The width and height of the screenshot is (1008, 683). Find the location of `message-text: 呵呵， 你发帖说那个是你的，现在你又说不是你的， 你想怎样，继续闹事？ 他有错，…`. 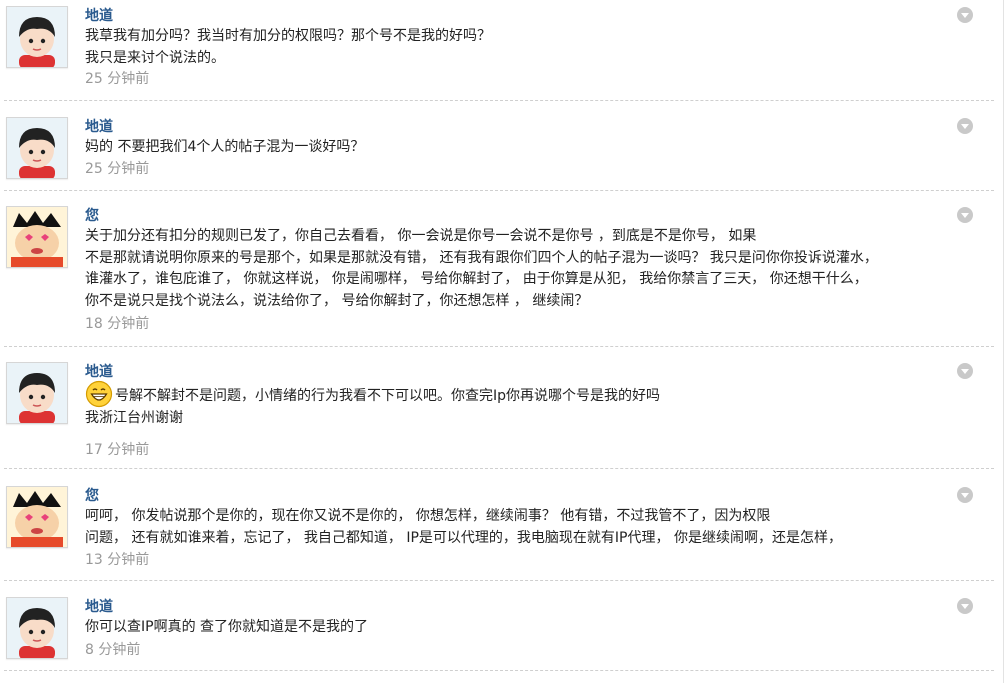

message-text: 呵呵， 你发帖说那个是你的，现在你又说不是你的， 你想怎样，继续闹事？ 他有错，… is located at coordinates (463, 527).